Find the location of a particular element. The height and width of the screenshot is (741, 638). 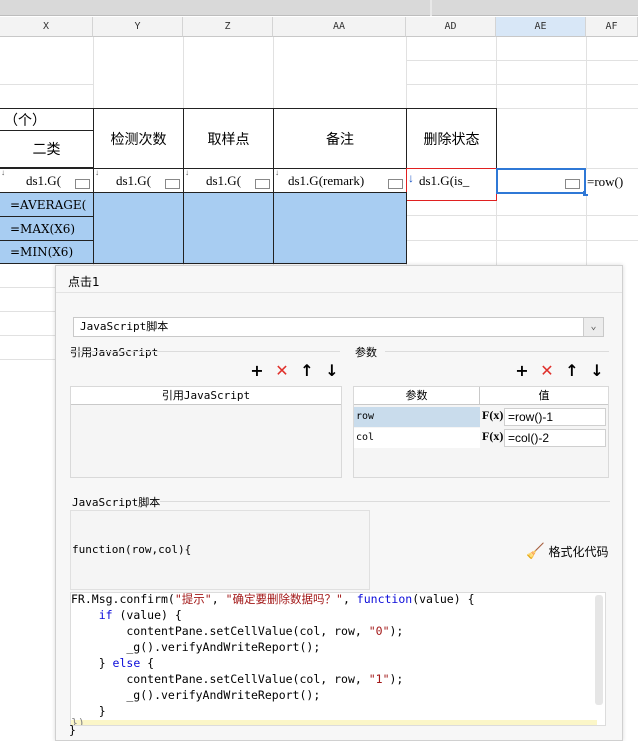

dialog-title: 点击1 is located at coordinates (84, 282).